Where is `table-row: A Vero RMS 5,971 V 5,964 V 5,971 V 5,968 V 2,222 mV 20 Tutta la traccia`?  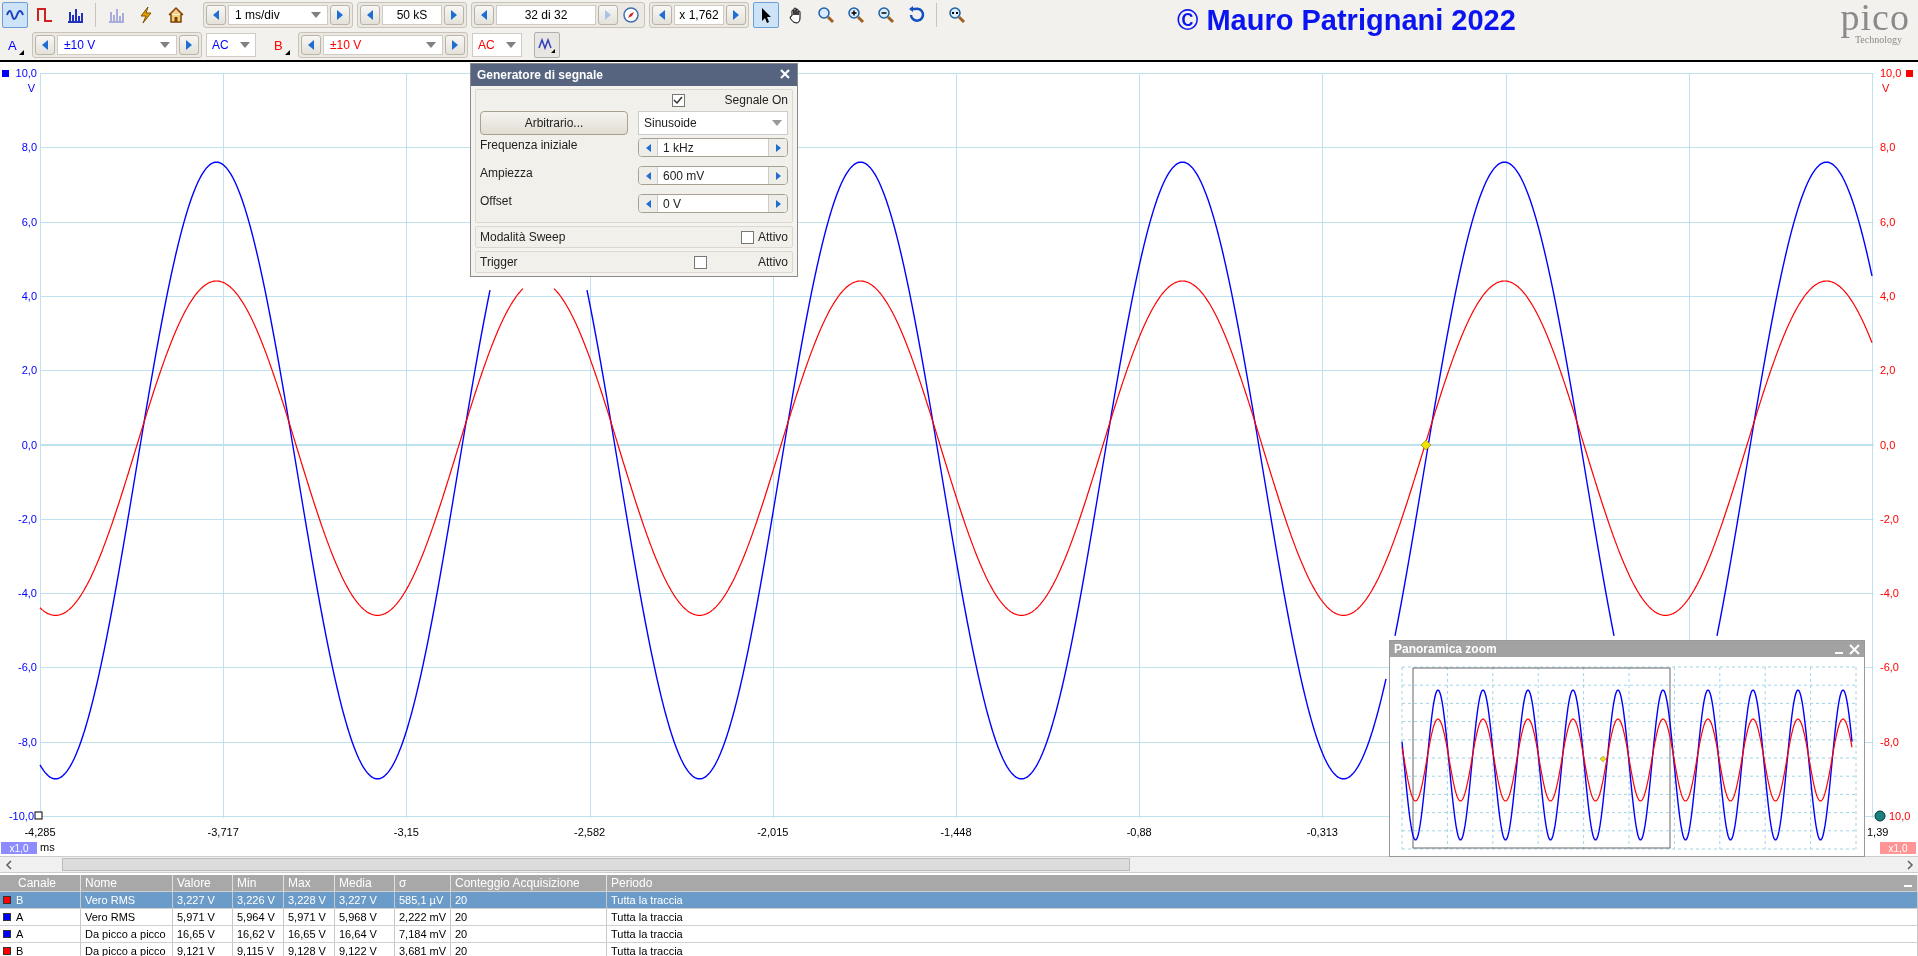
table-row: A Vero RMS 5,971 V 5,964 V 5,971 V 5,968 V 2,222 mV 20 Tutta la traccia is located at coordinates (959, 917).